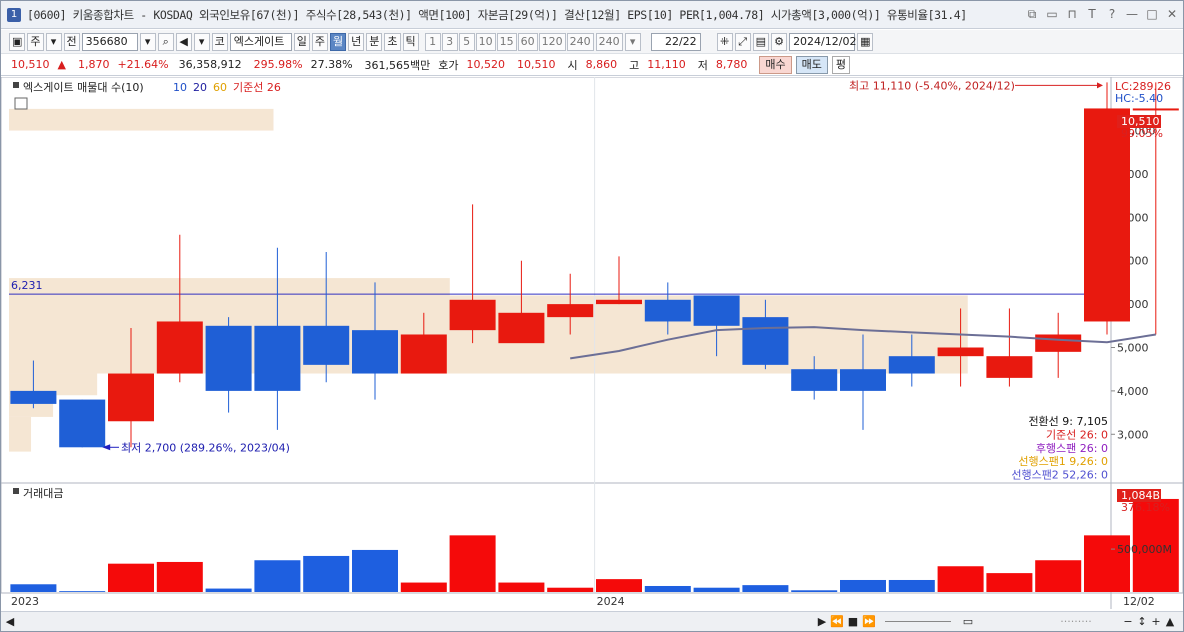 The width and height of the screenshot is (1184, 632). I want to click on interval-button-4: 15, so click(506, 41).